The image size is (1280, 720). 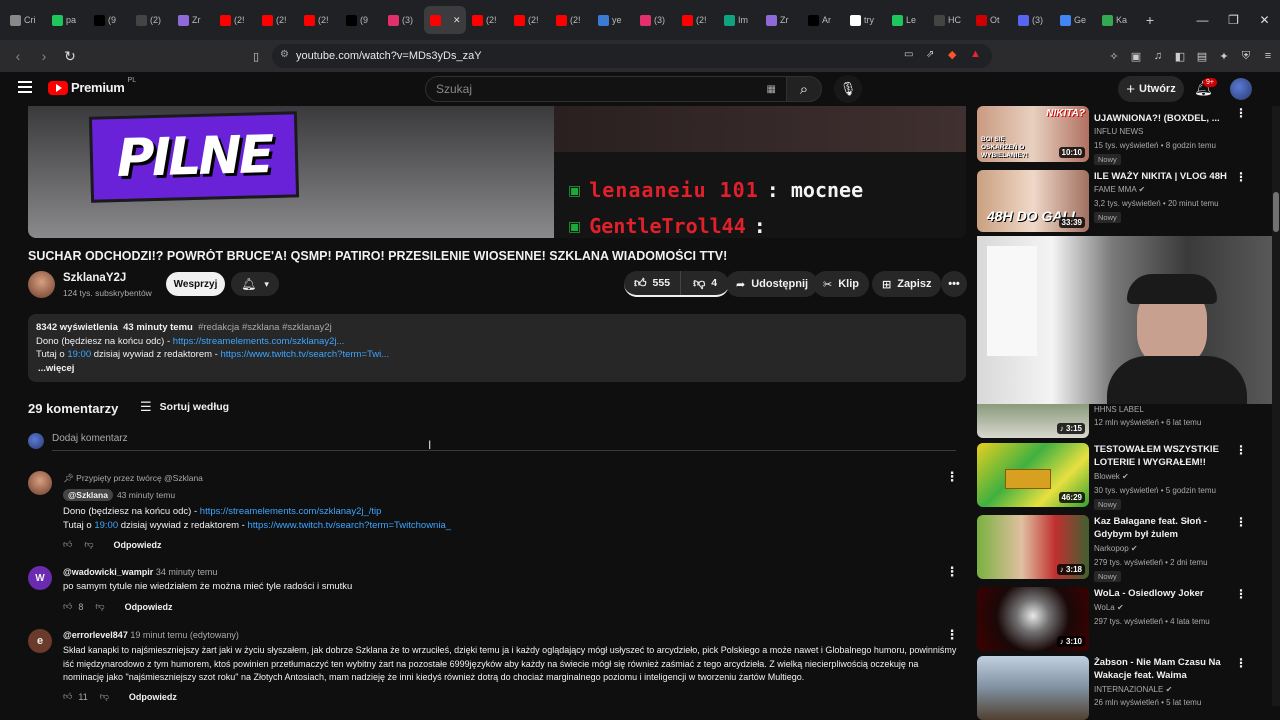 I want to click on browser-tab: Zr, so click(x=781, y=20).